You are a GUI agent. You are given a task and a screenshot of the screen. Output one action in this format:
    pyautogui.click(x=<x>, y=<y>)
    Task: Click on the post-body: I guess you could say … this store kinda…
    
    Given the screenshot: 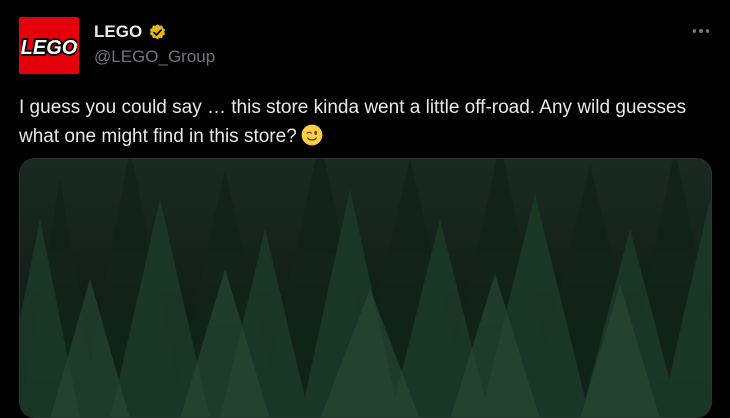 What is the action you would take?
    pyautogui.click(x=353, y=122)
    